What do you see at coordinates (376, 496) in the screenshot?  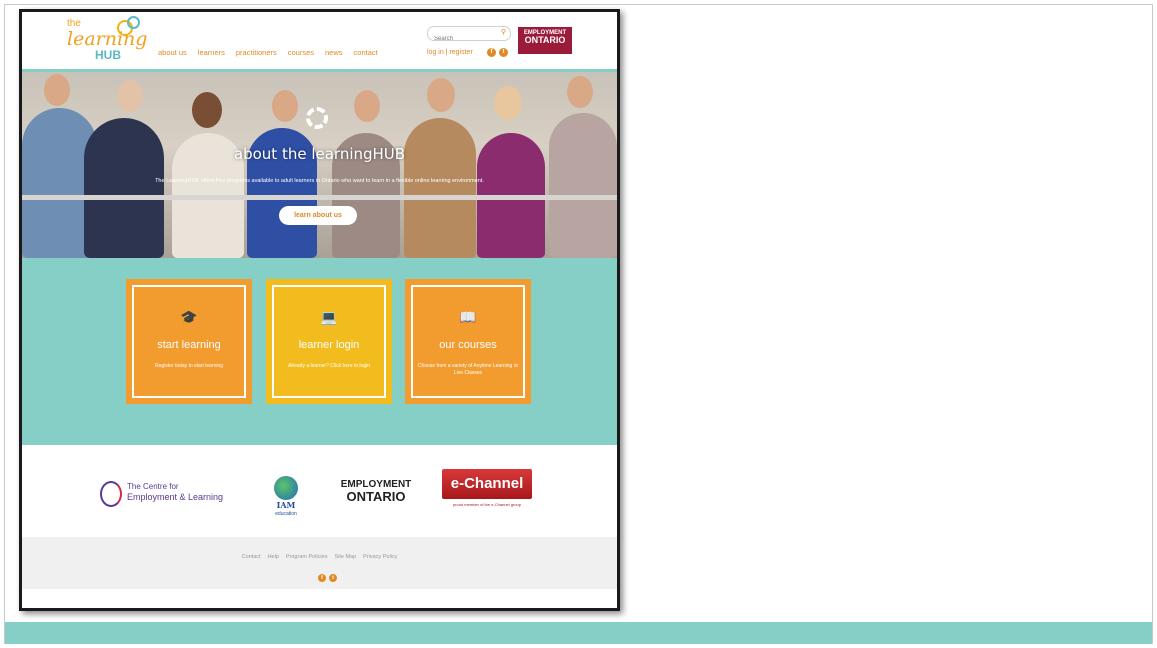 I see `eo-partner-line2: ONTARIO` at bounding box center [376, 496].